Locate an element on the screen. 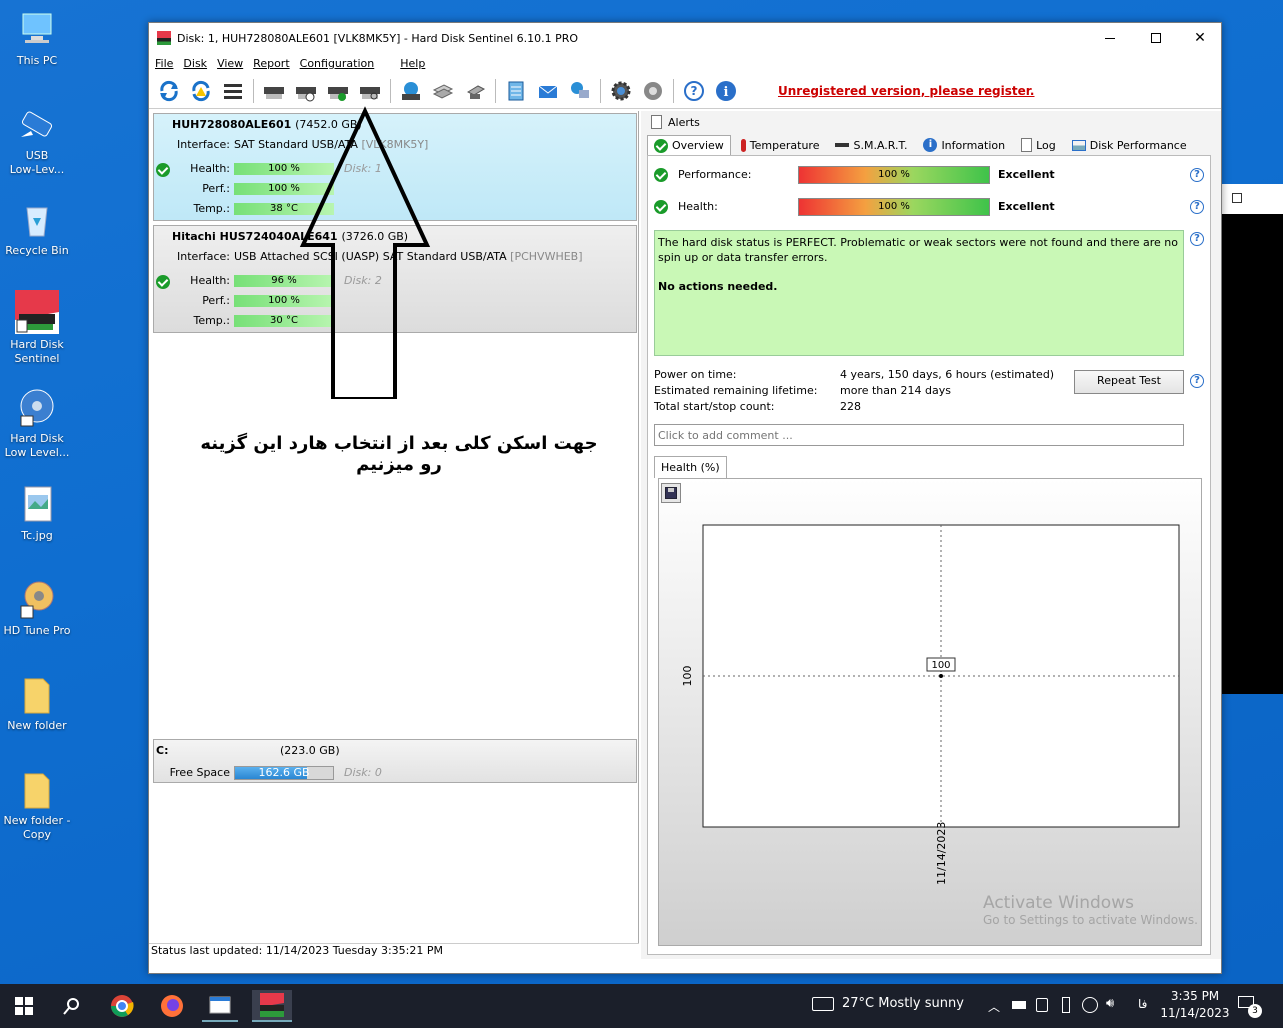 This screenshot has height=1028, width=1283. search-icon is located at coordinates (71, 1006).